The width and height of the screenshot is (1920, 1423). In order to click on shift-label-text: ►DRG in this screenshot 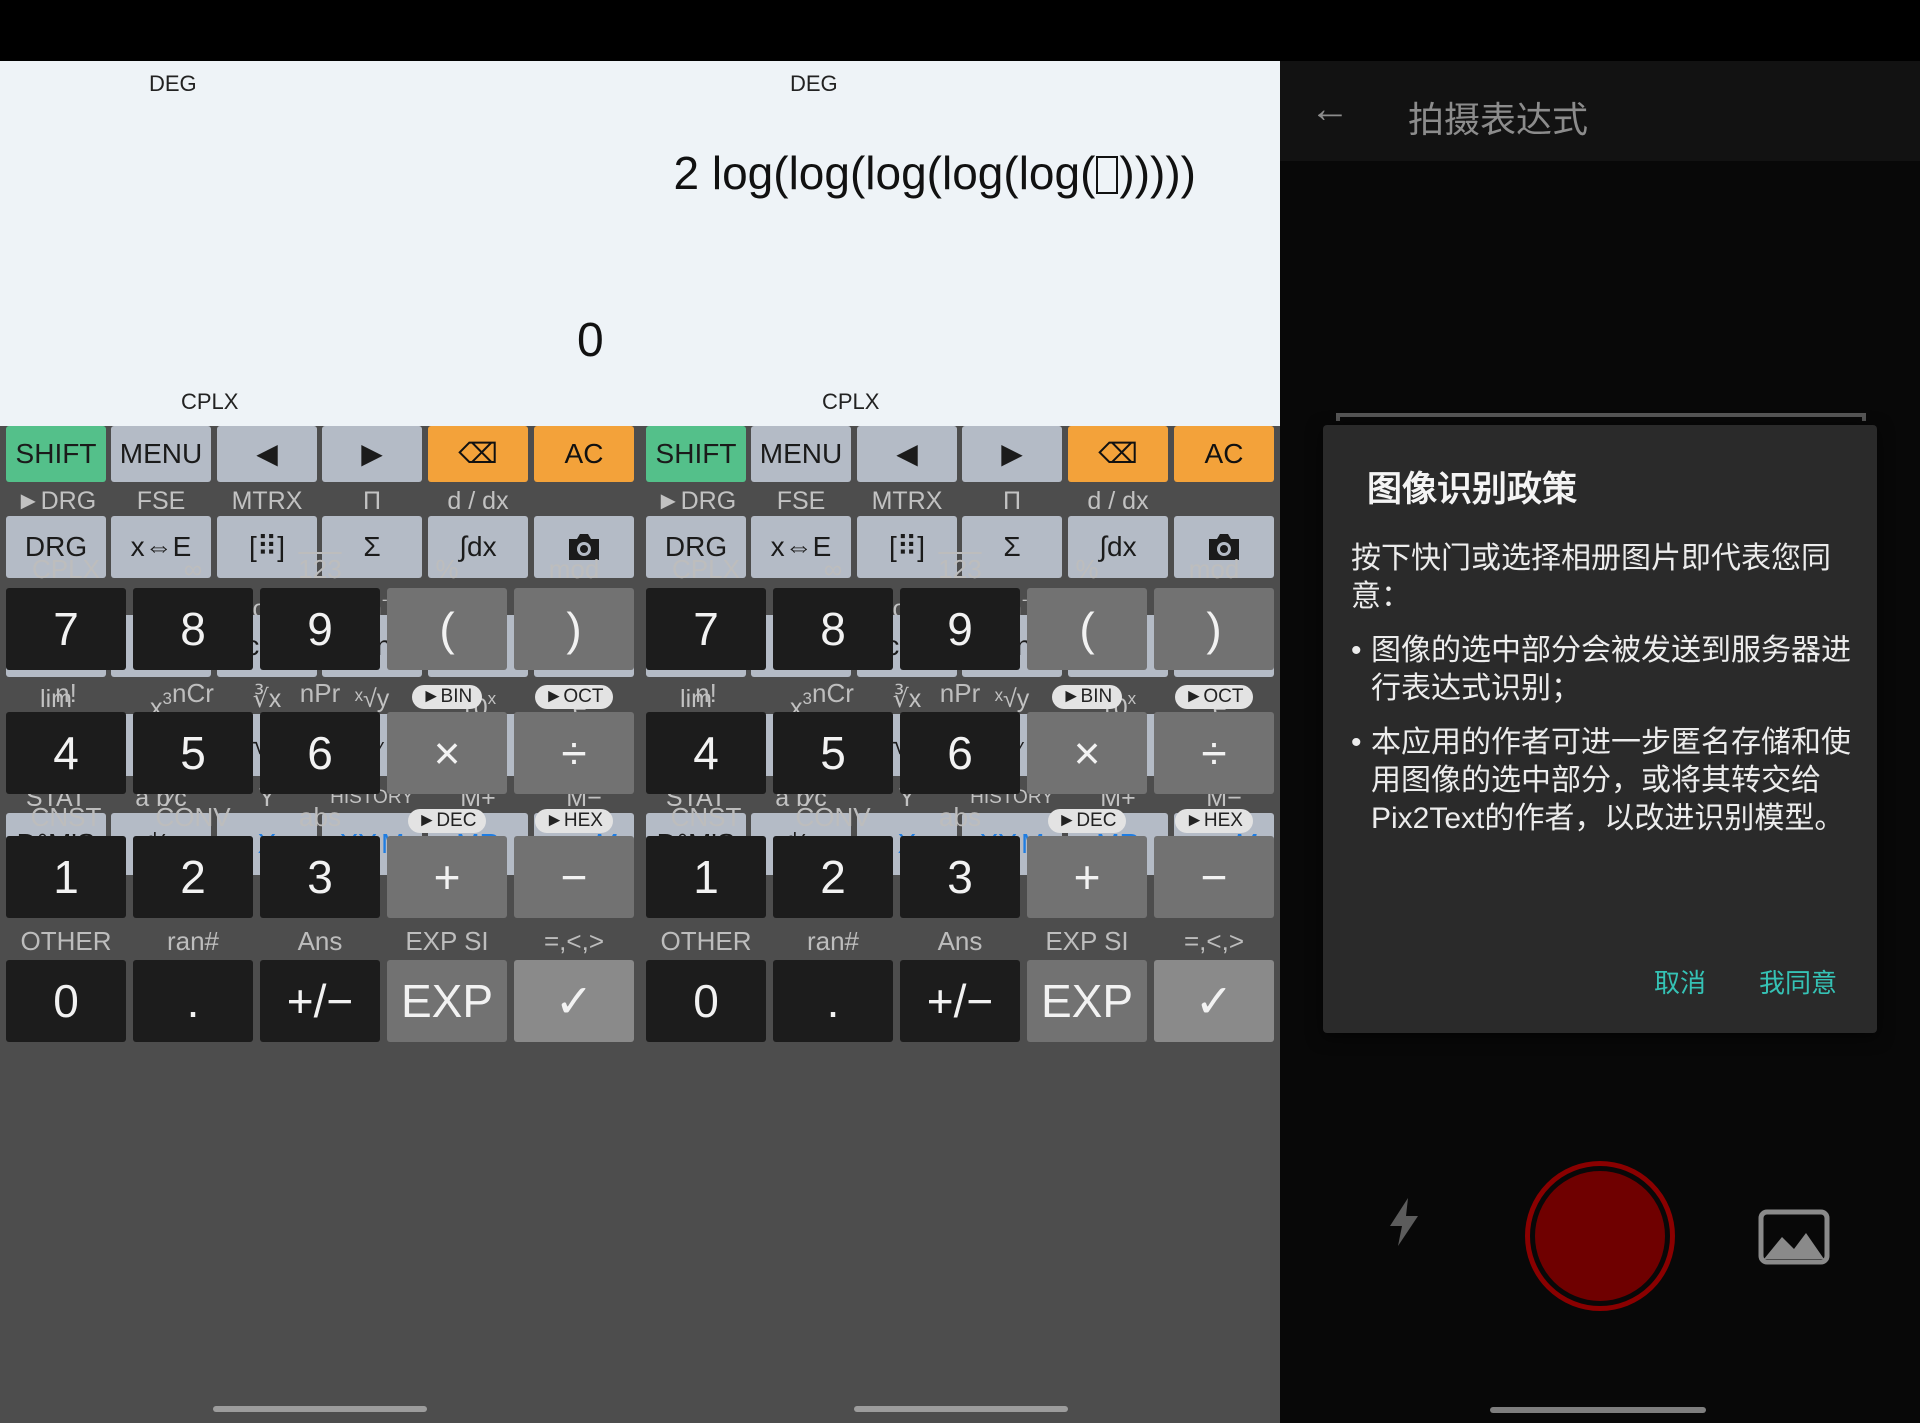, I will do `click(56, 501)`.